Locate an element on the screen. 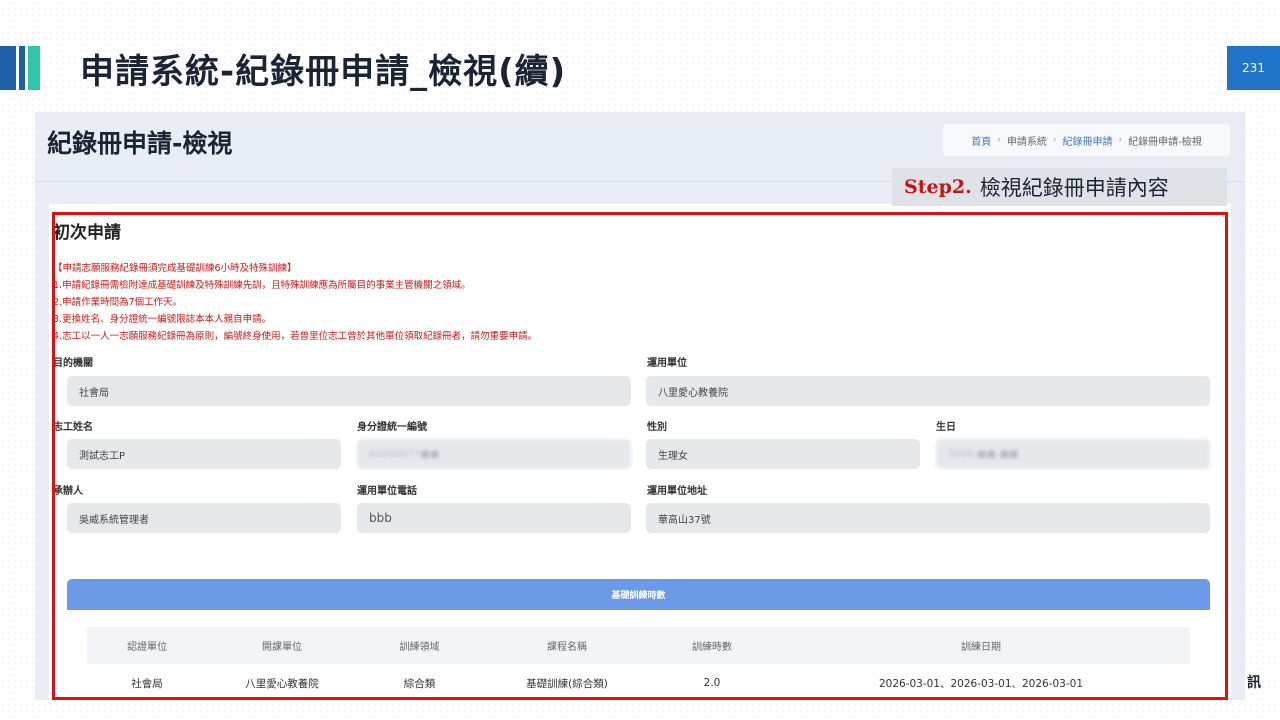 The width and height of the screenshot is (1280, 720). table-cell: 八里愛心教養院 is located at coordinates (282, 683).